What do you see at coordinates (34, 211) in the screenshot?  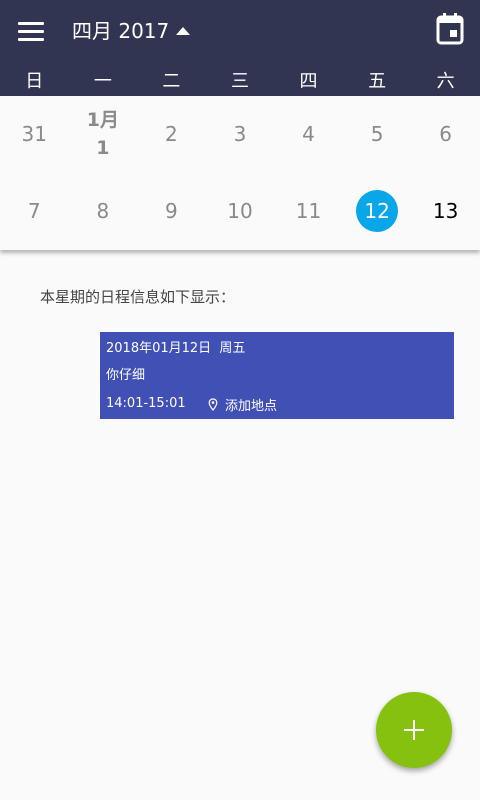 I see `calendar-day: 7` at bounding box center [34, 211].